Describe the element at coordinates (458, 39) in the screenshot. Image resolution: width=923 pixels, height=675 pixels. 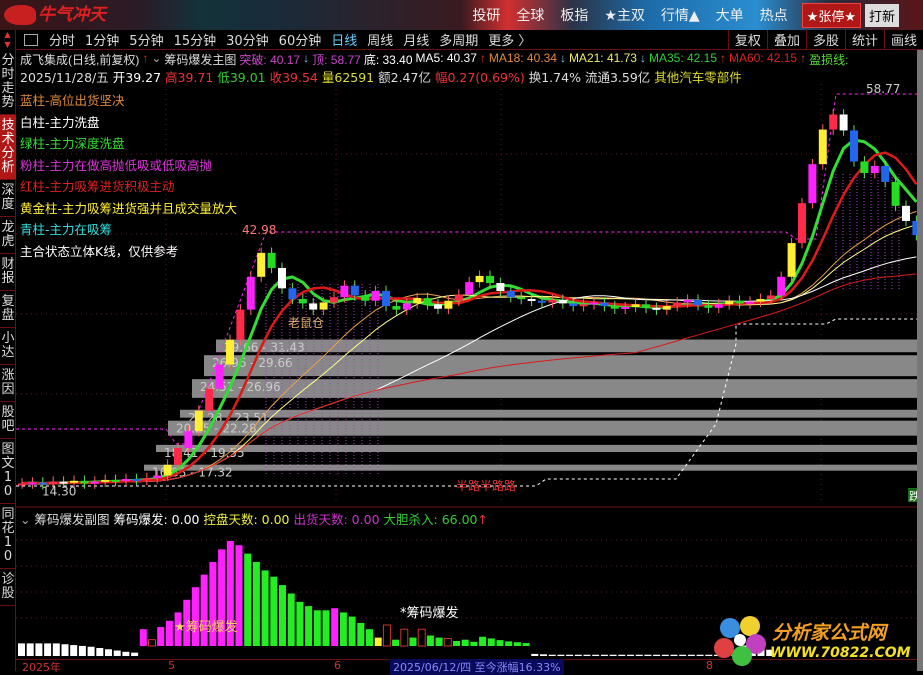
I see `period-tab: 多周期` at that location.